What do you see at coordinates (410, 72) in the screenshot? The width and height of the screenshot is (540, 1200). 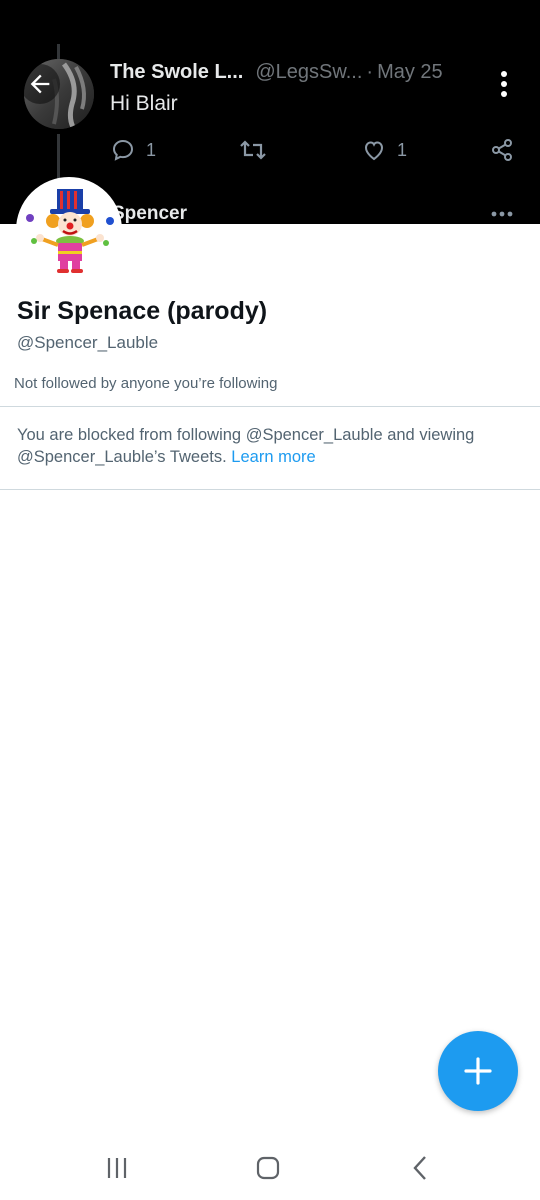 I see `tweet-date: May 25` at bounding box center [410, 72].